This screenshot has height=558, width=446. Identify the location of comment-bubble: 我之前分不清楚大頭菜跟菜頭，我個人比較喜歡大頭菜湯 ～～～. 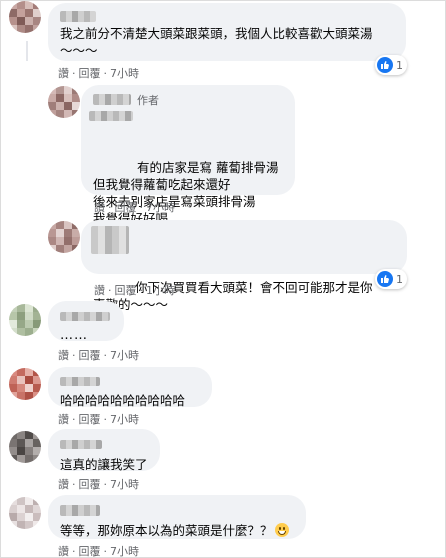
(227, 32).